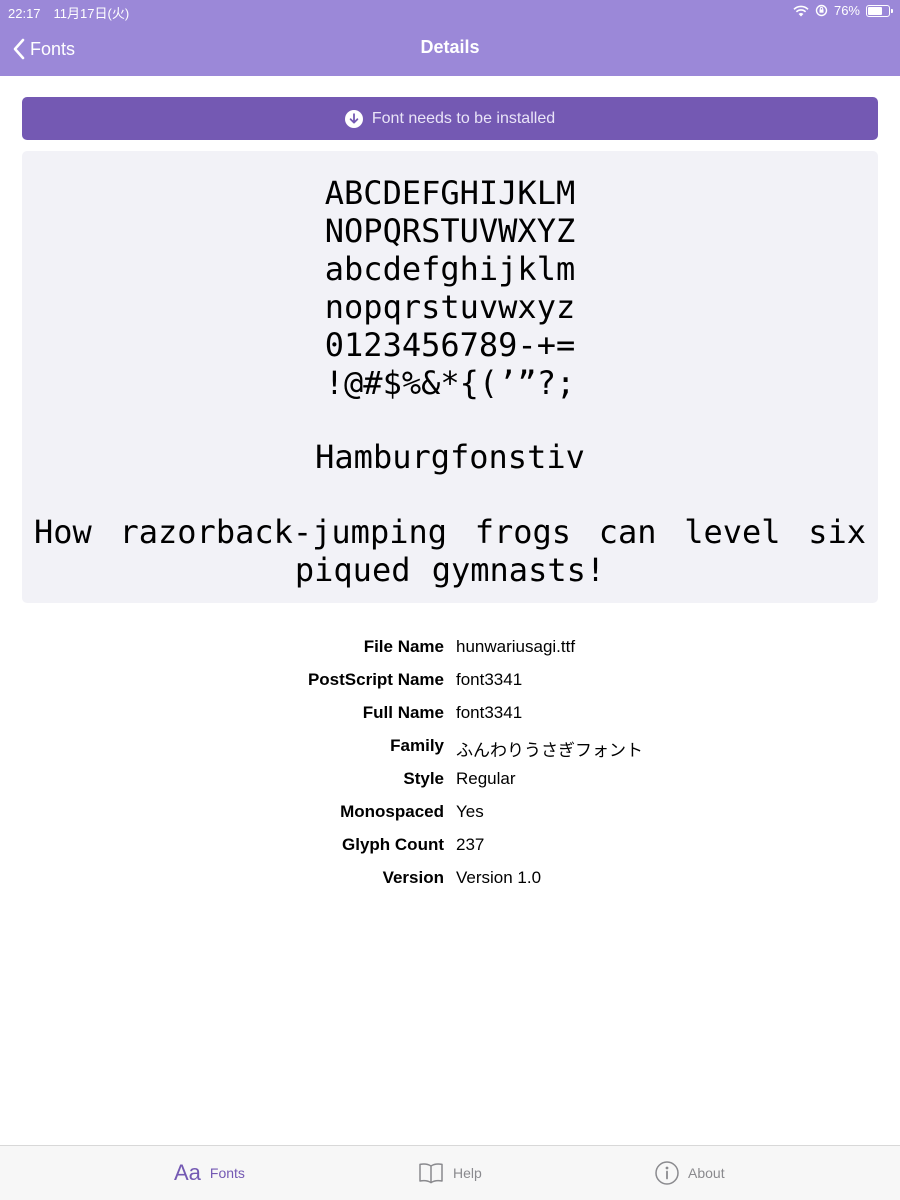  What do you see at coordinates (450, 457) in the screenshot?
I see `preview-sample-word: Hamburgfonstiv` at bounding box center [450, 457].